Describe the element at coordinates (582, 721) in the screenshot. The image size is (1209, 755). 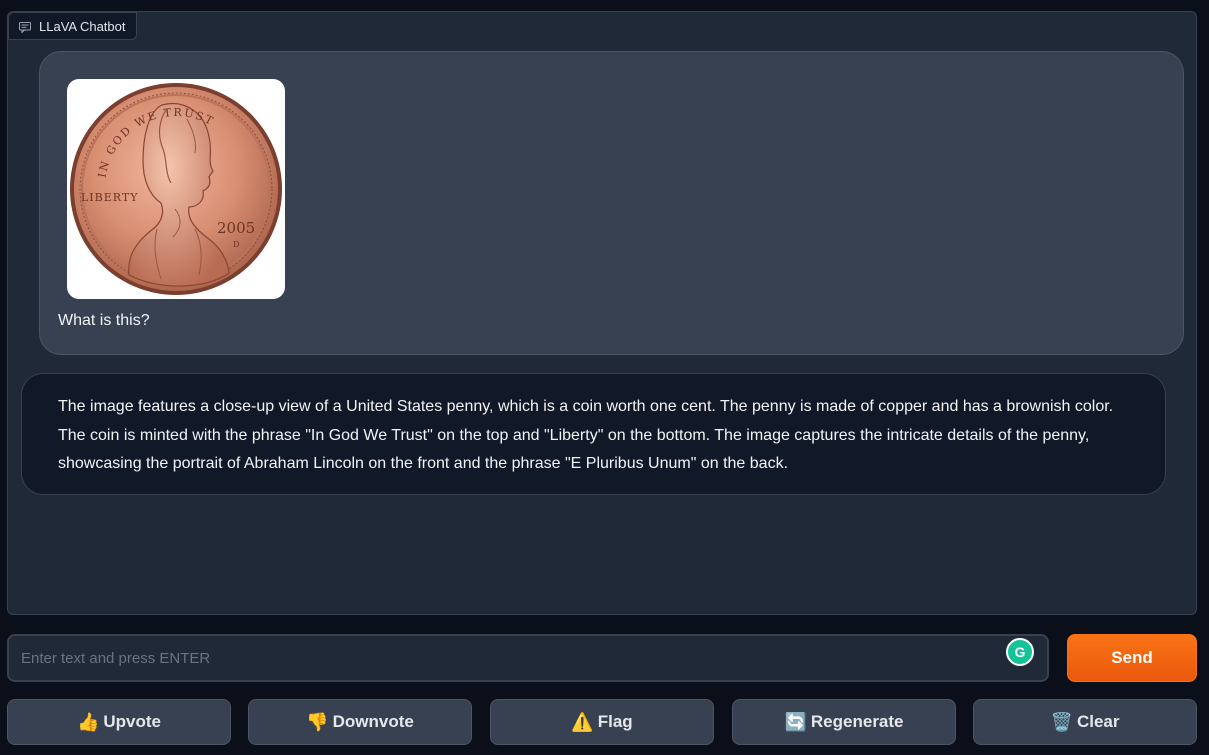
I see `warning-icon: ⚠️` at that location.